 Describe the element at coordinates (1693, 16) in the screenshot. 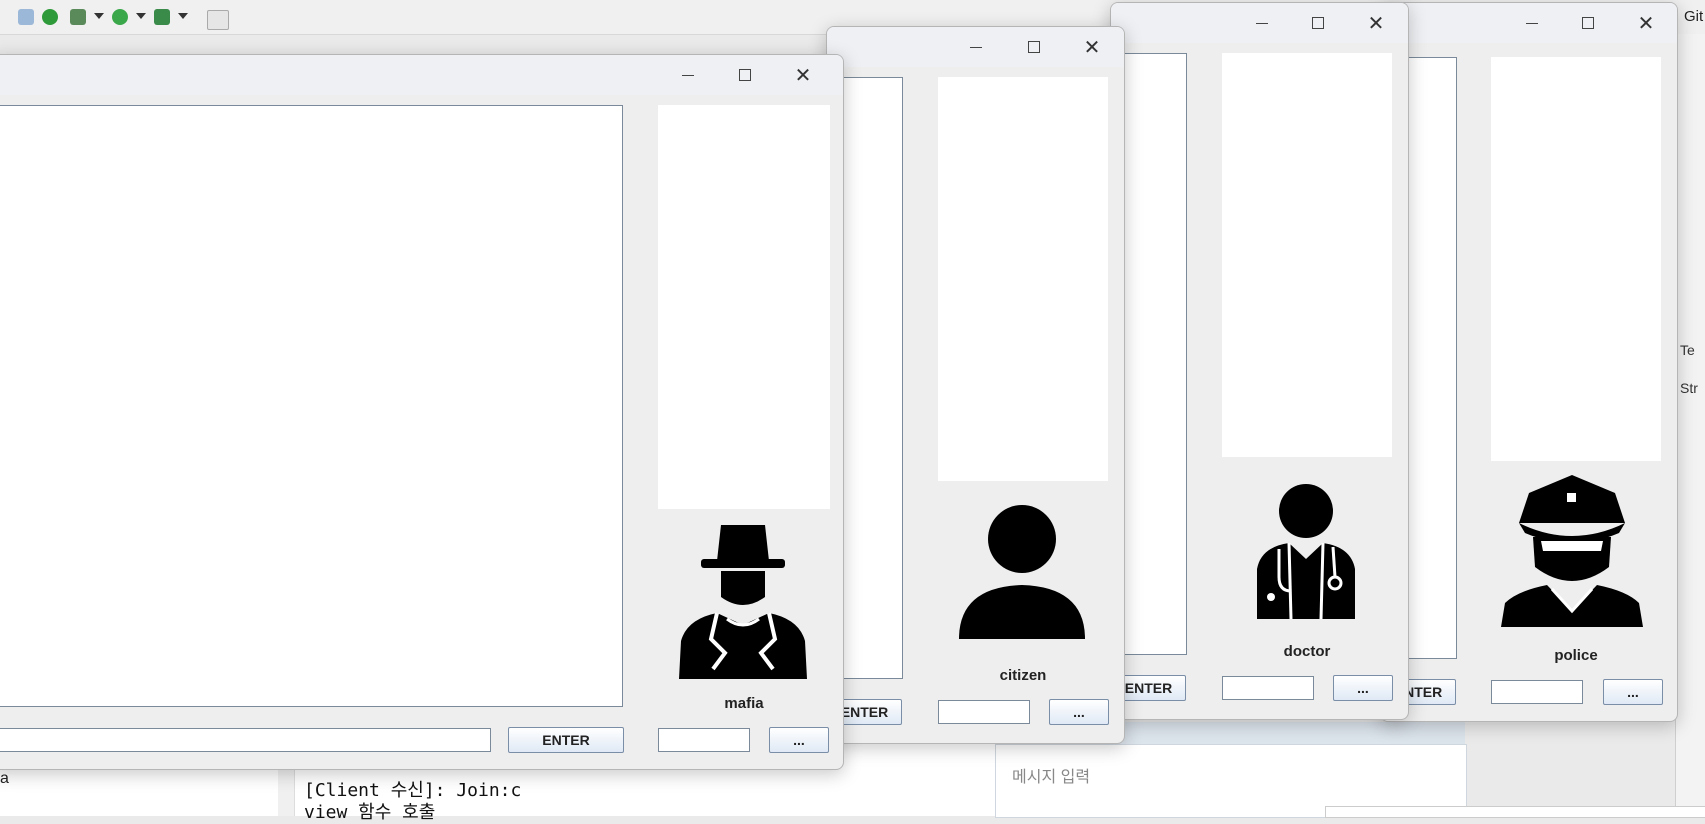

I see `git-perspective-label: Git` at that location.